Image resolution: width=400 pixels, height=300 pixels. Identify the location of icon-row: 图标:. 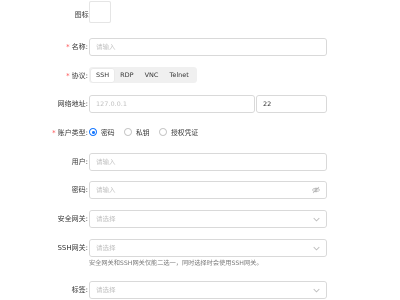
(200, 12).